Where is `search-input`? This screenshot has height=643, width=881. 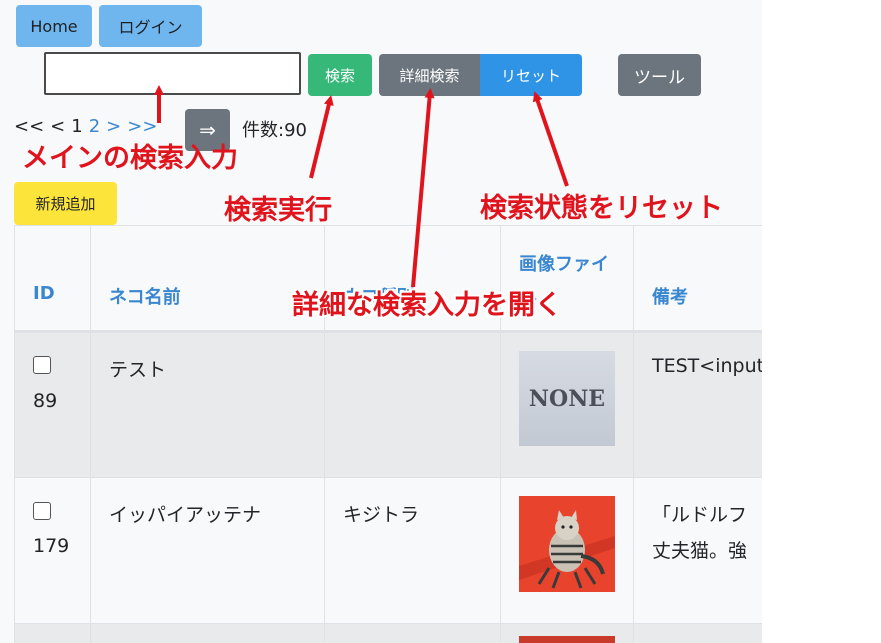
search-input is located at coordinates (172, 73).